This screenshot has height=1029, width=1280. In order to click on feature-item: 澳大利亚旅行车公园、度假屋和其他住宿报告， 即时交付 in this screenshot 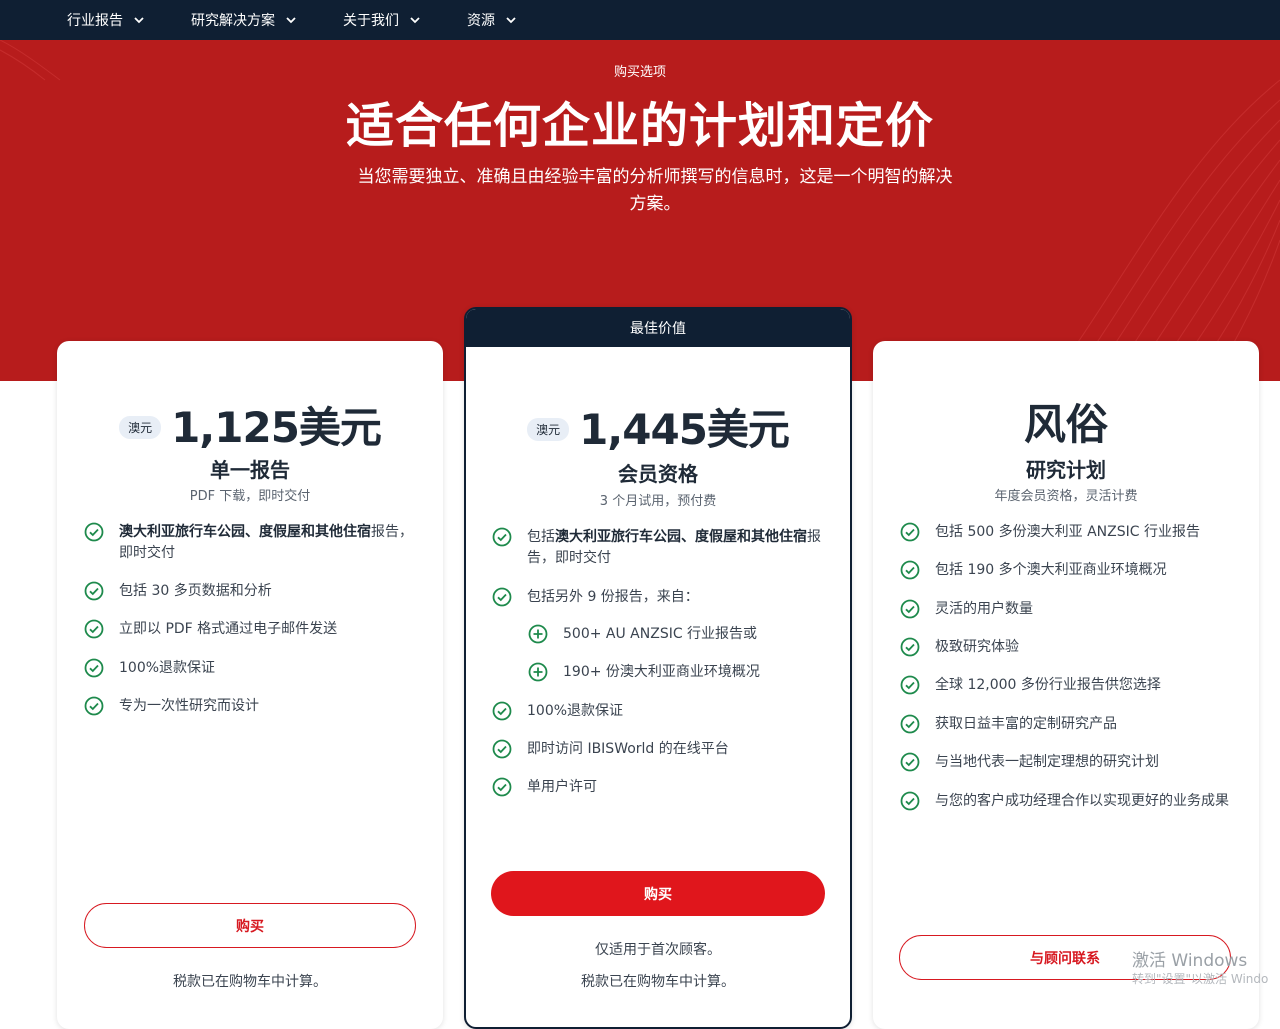, I will do `click(249, 543)`.